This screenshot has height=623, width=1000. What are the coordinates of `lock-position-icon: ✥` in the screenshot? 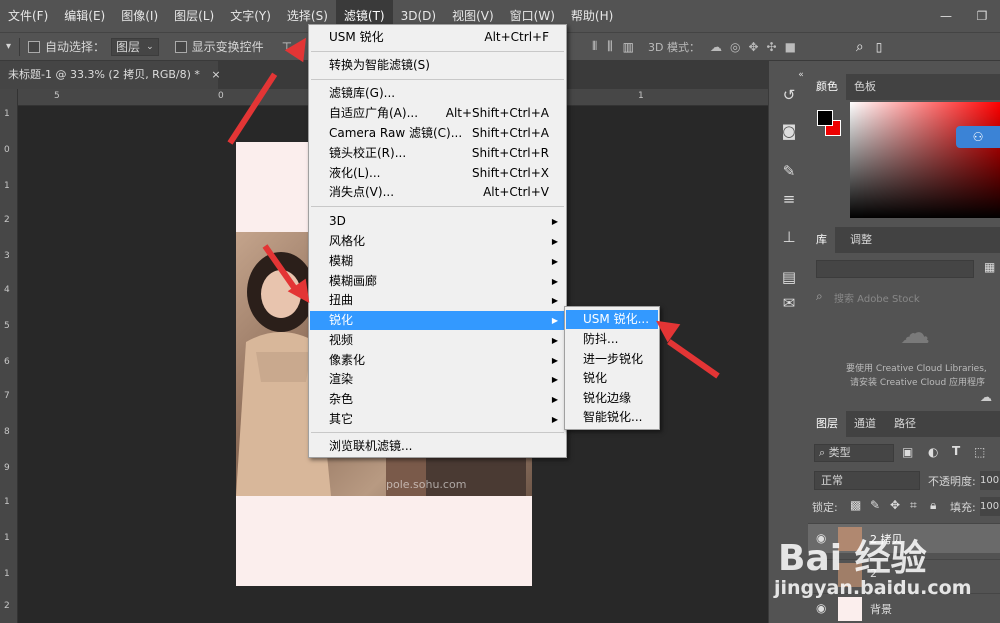 It's located at (895, 505).